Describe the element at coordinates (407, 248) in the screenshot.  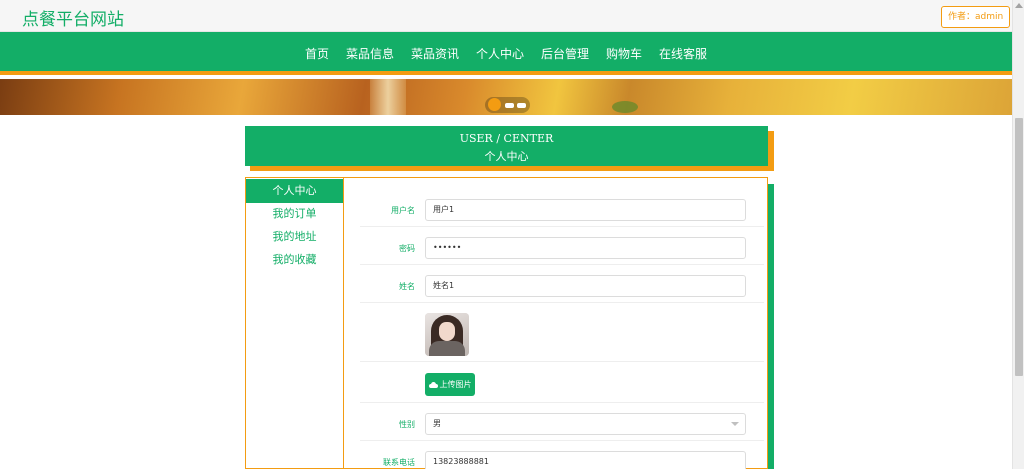
I see `password-label: 密码` at that location.